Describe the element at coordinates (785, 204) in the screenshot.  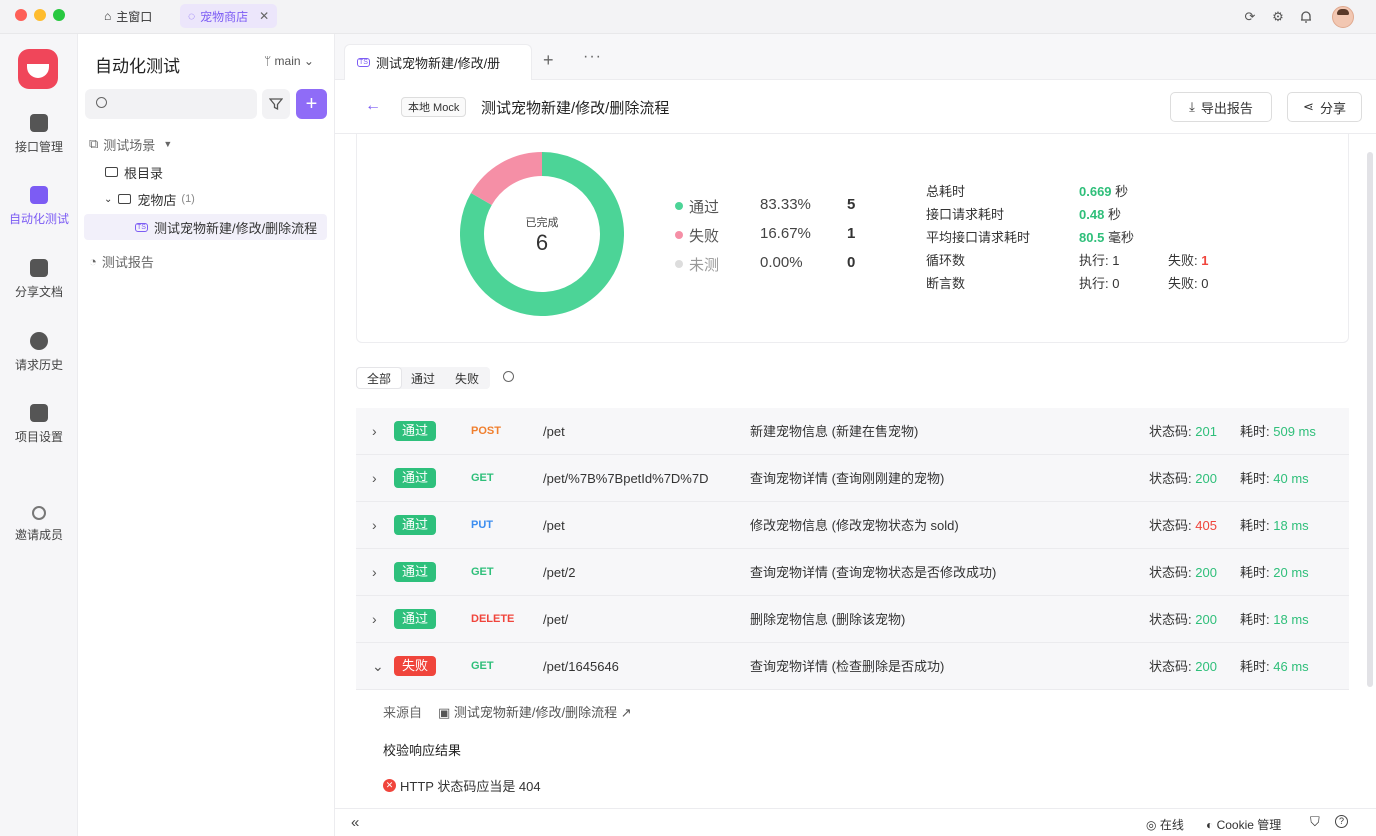
I see `legend-pct: 83.33%` at that location.